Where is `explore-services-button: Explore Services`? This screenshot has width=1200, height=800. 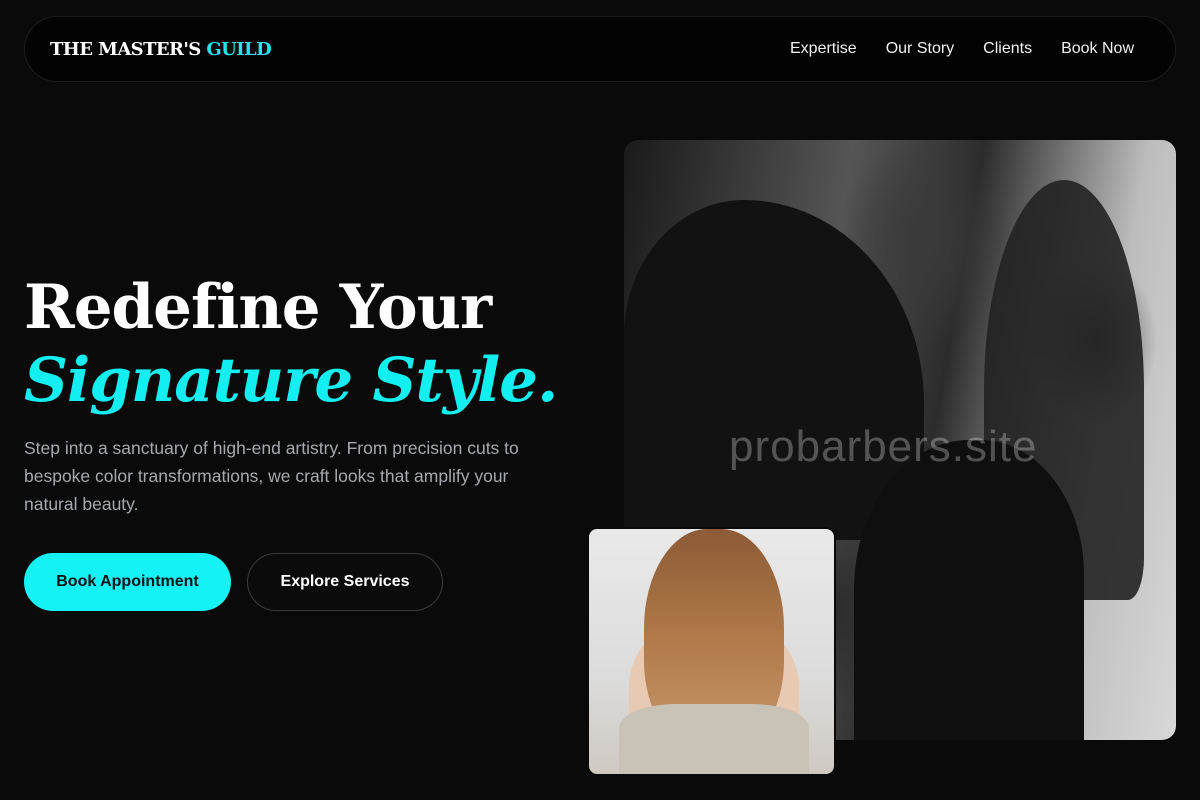 explore-services-button: Explore Services is located at coordinates (345, 582).